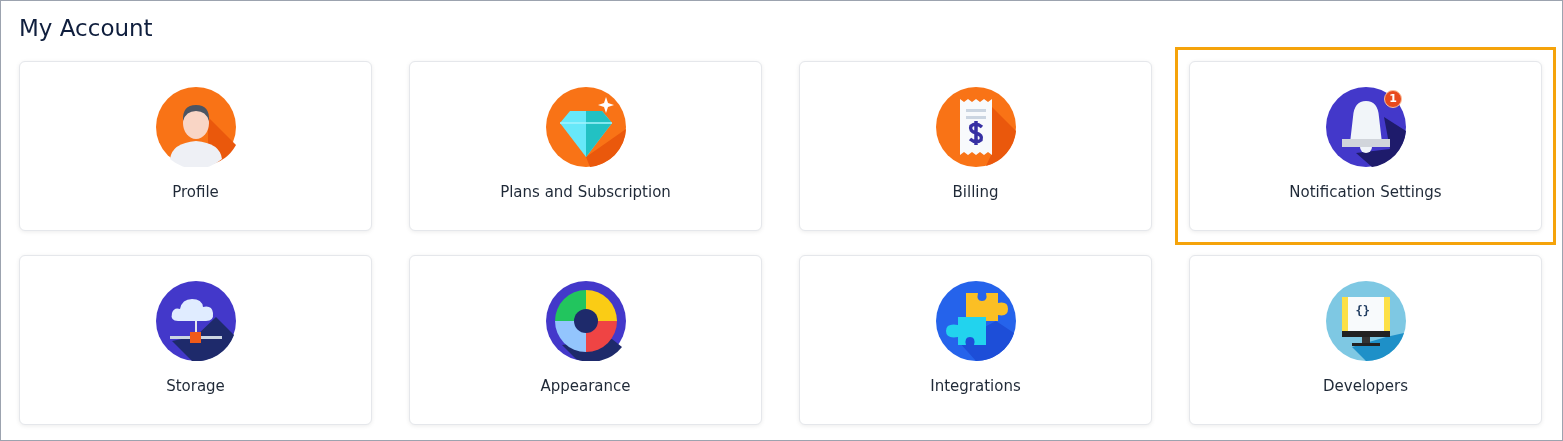  Describe the element at coordinates (975, 386) in the screenshot. I see `card-label: Integrations` at that location.